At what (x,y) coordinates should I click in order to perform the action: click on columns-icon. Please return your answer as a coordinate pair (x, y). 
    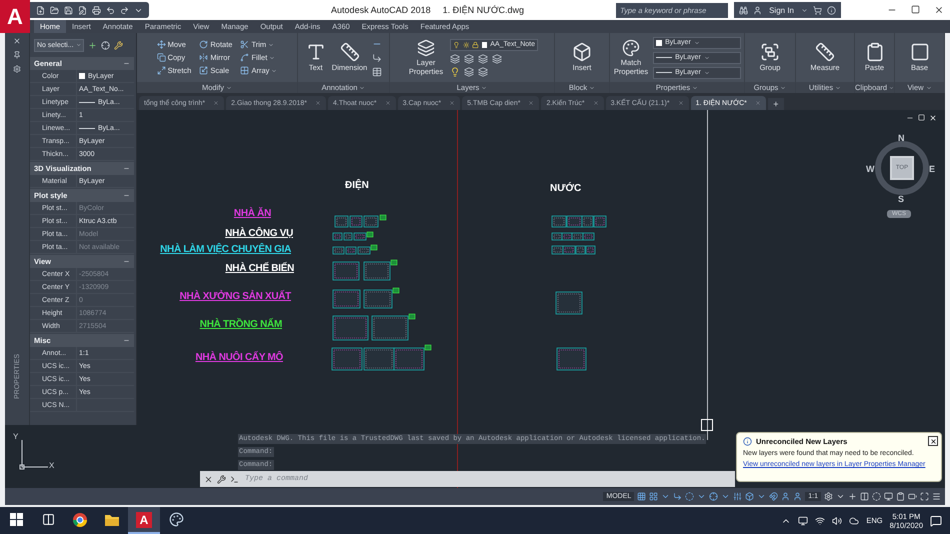
    Looking at the image, I should click on (864, 496).